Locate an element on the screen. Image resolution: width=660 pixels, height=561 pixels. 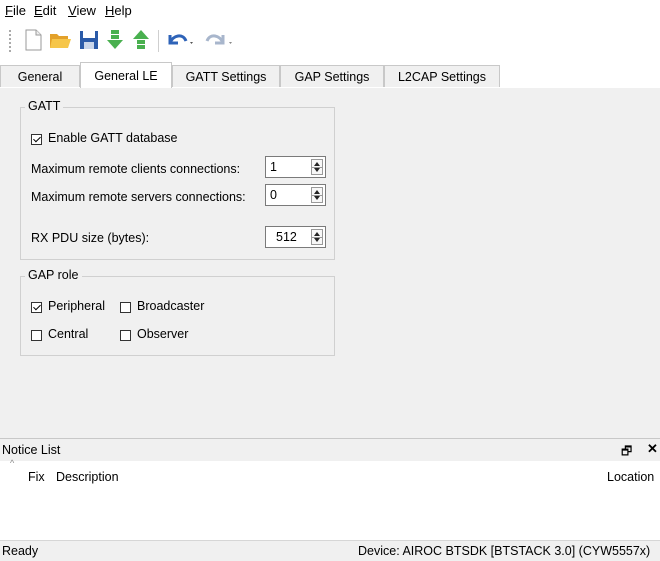
observer-label: Observer is located at coordinates (163, 334).